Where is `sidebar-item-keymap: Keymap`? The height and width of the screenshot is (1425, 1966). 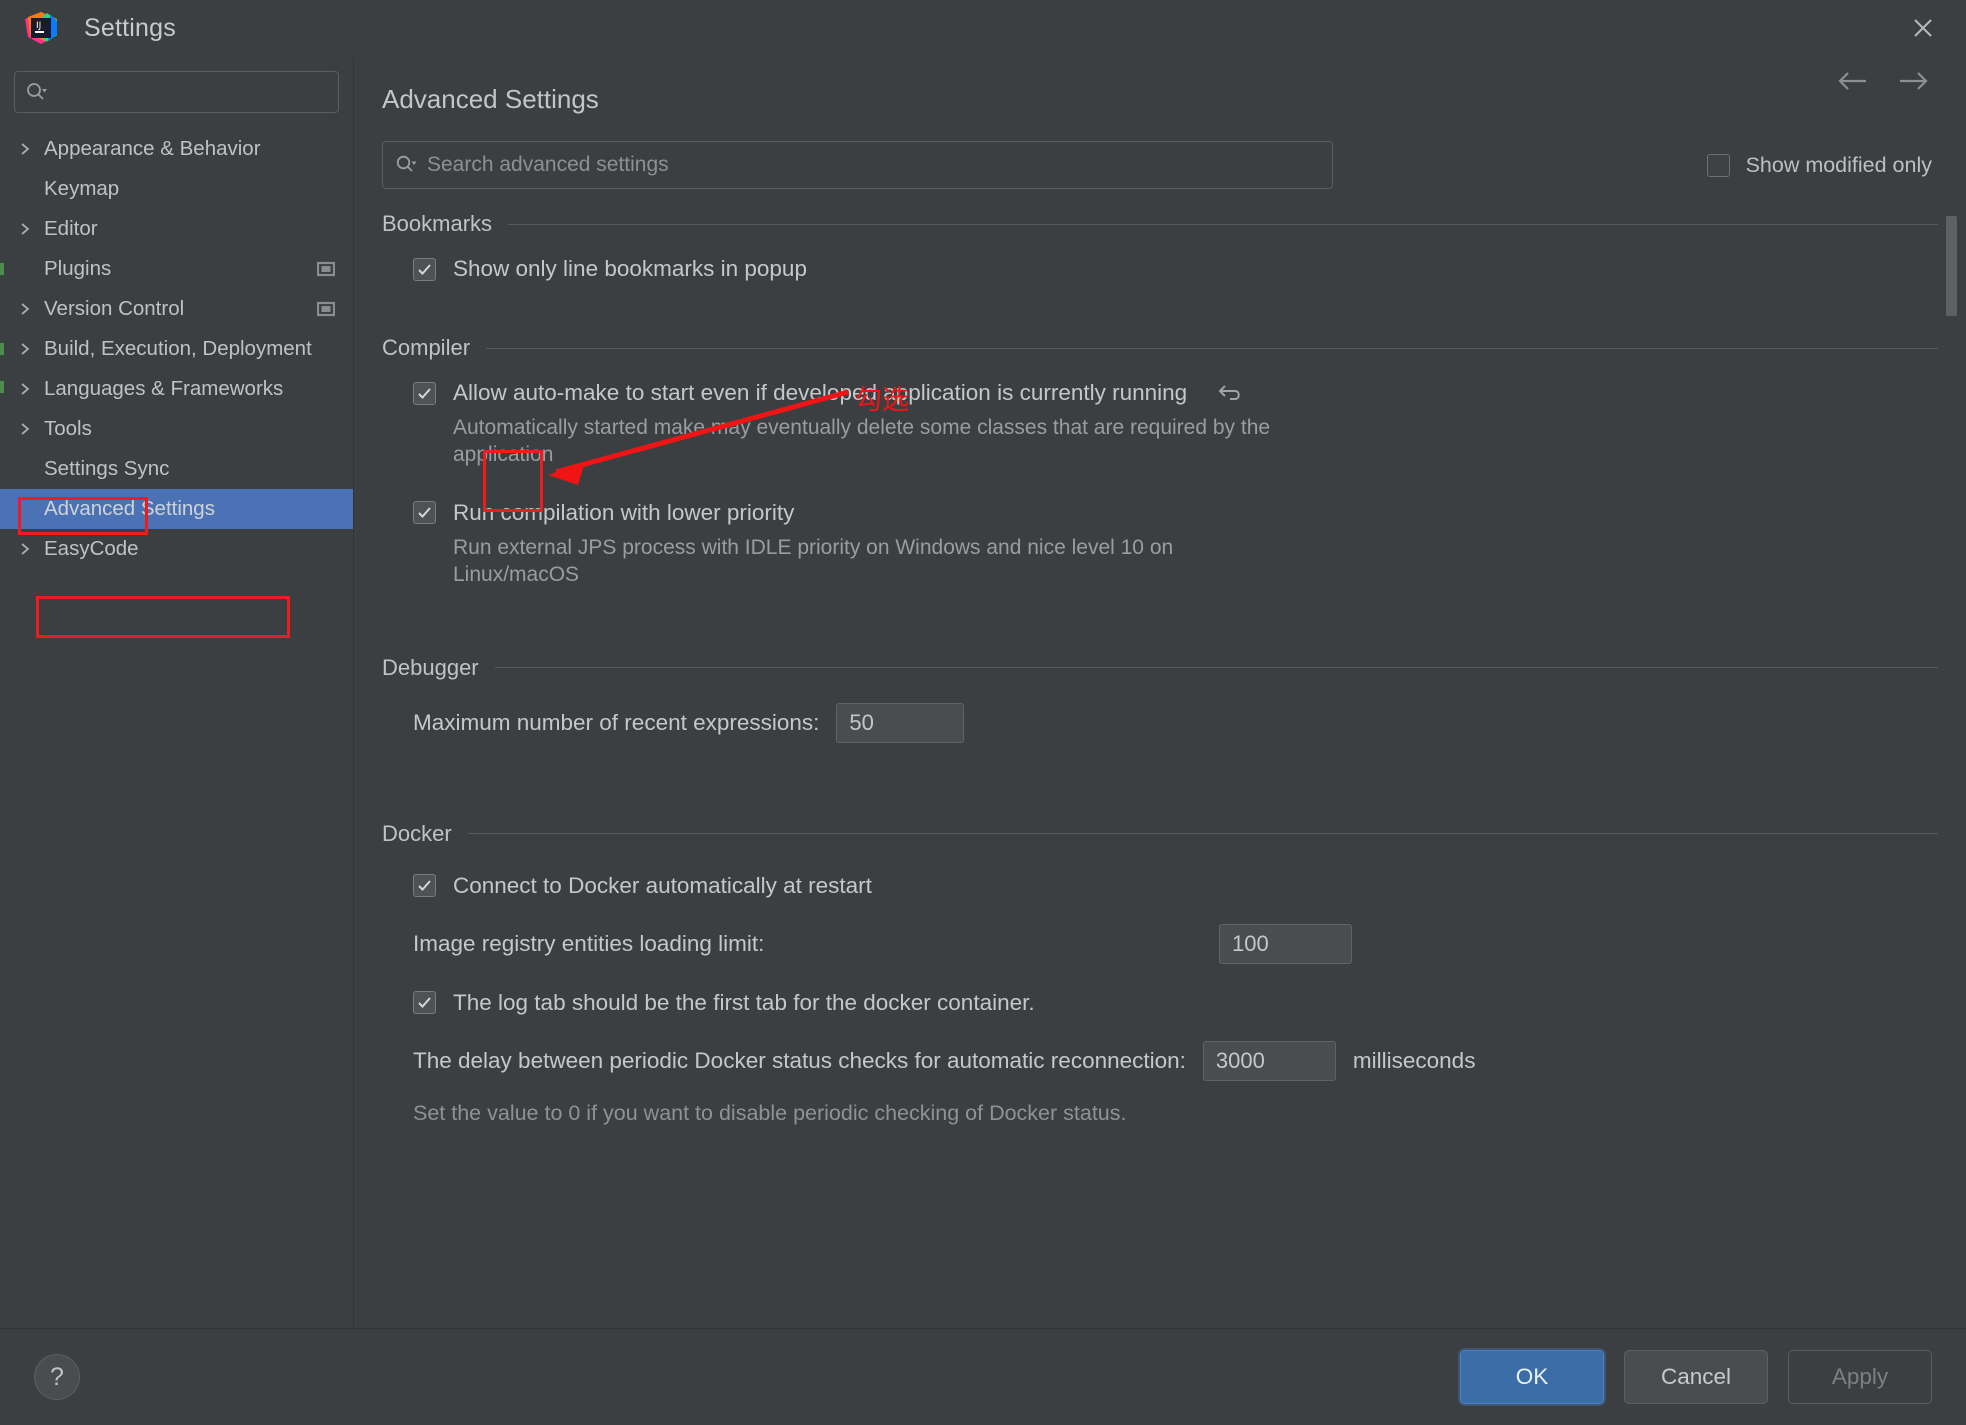 sidebar-item-keymap: Keymap is located at coordinates (176, 189).